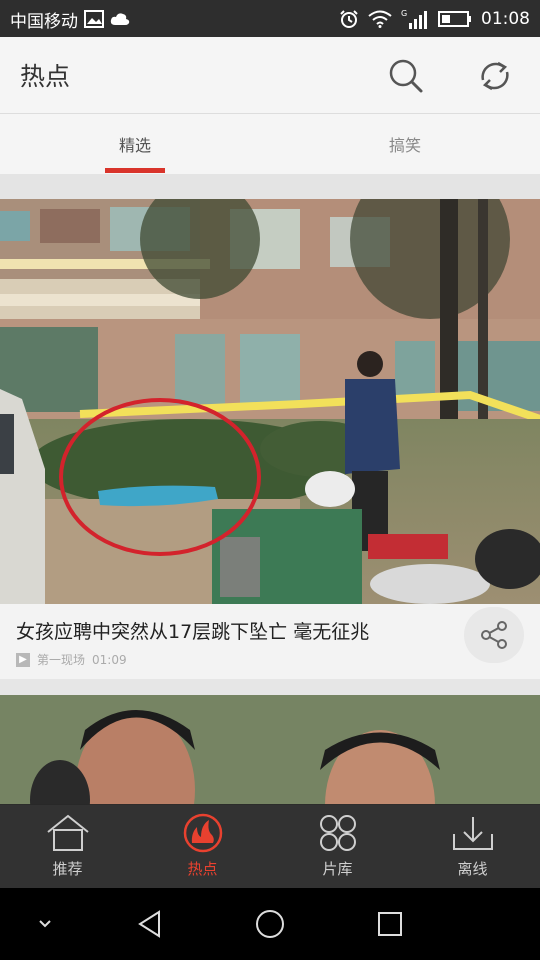 The image size is (540, 960). Describe the element at coordinates (23, 659) in the screenshot. I see `play-icon: ▶` at that location.